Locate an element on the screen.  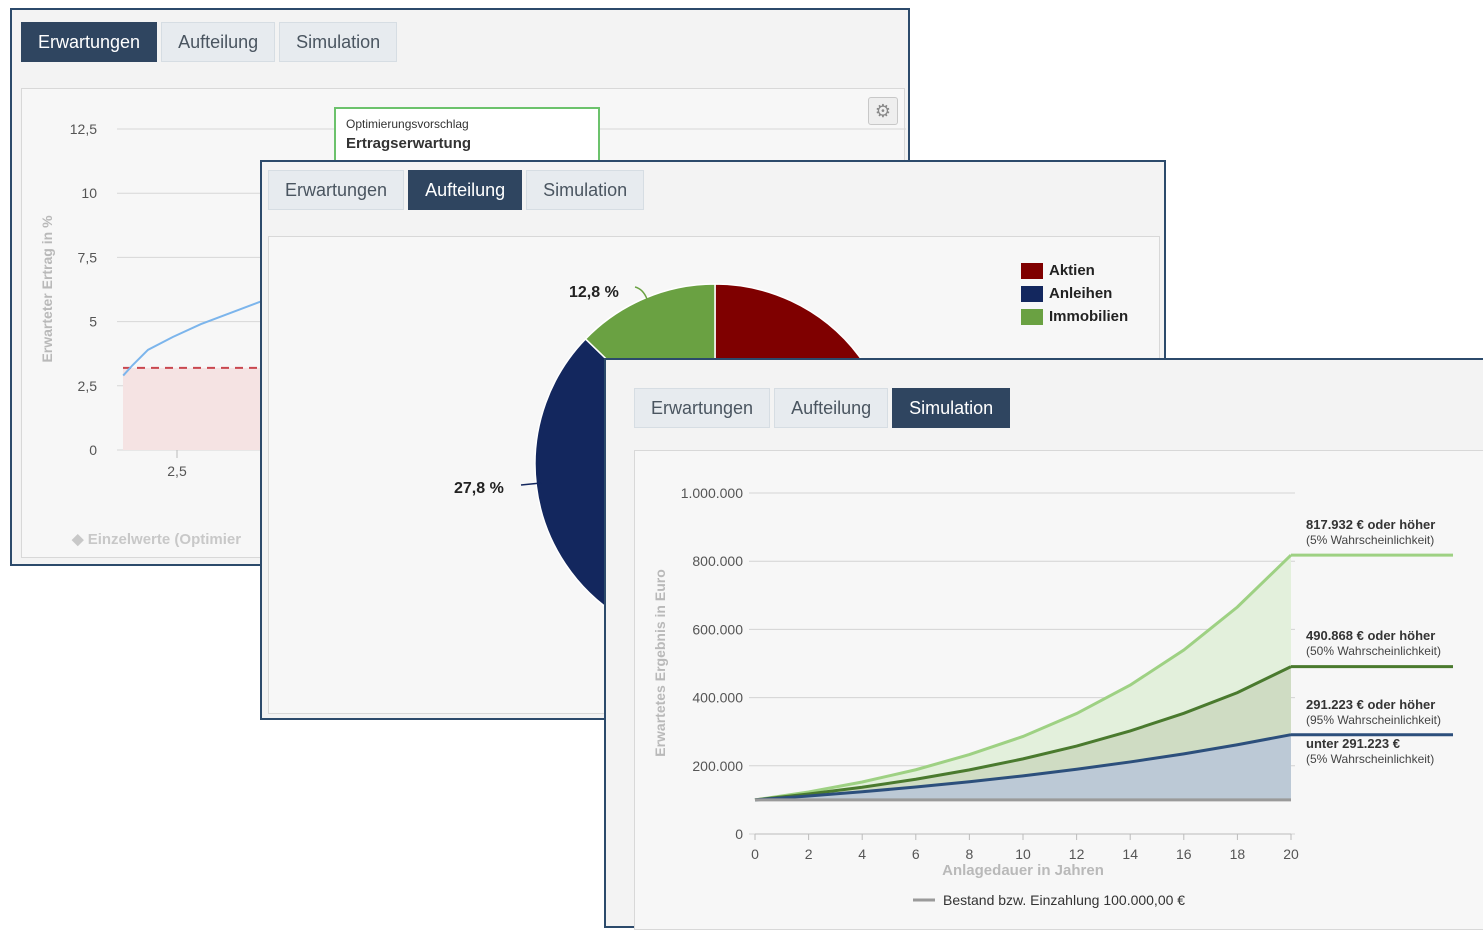
legend-label: Aktien is located at coordinates (1072, 270).